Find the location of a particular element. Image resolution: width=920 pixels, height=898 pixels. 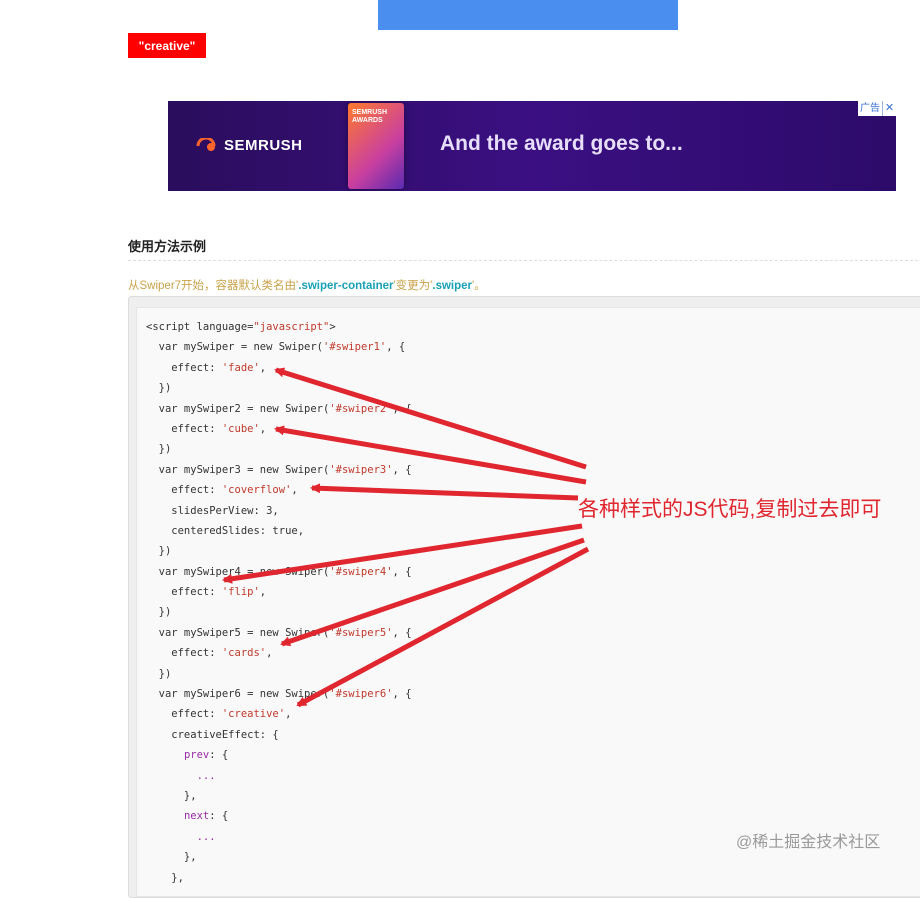

arrow-flip is located at coordinates (402, 553).